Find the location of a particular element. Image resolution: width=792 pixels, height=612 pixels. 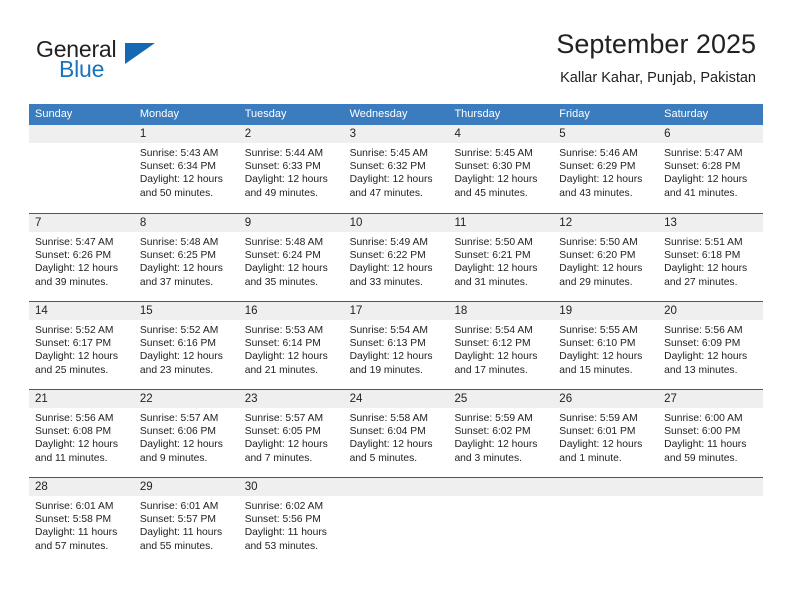

daylight-text-line2: and 19 minutes. is located at coordinates (386, 370).